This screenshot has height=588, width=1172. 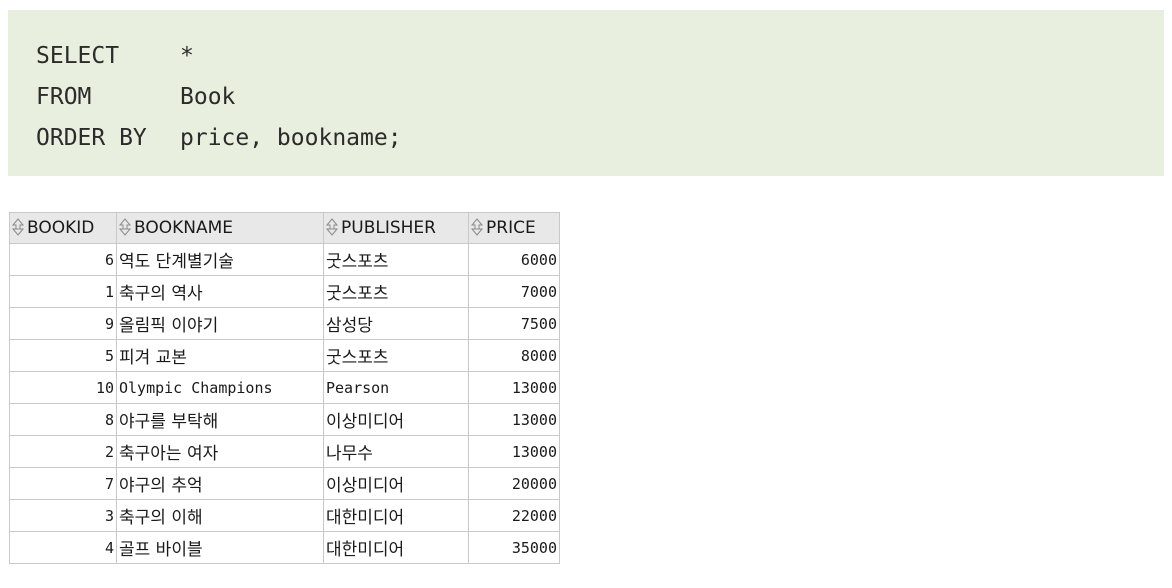 I want to click on sql-value: *, so click(x=187, y=56).